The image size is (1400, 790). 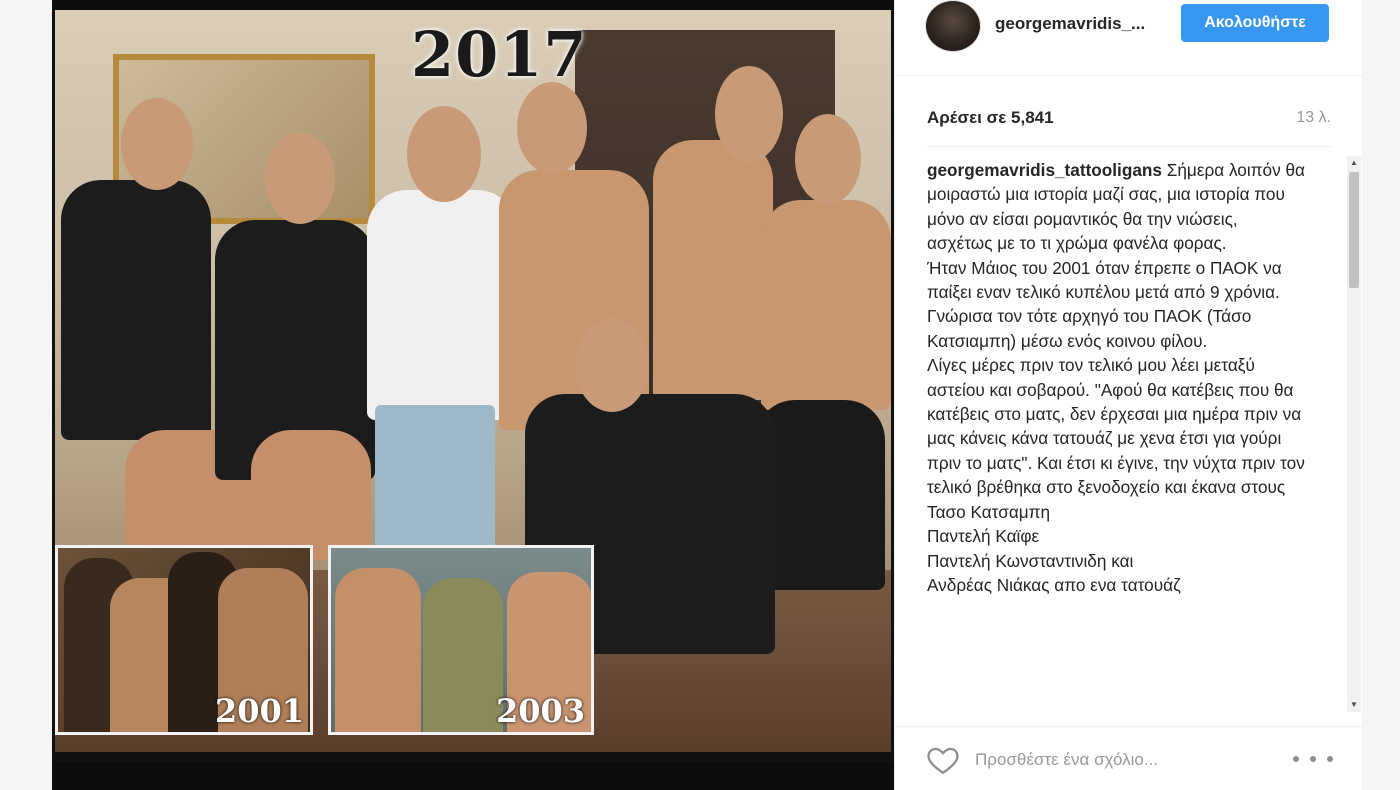 I want to click on more-options-icon, so click(x=1313, y=759).